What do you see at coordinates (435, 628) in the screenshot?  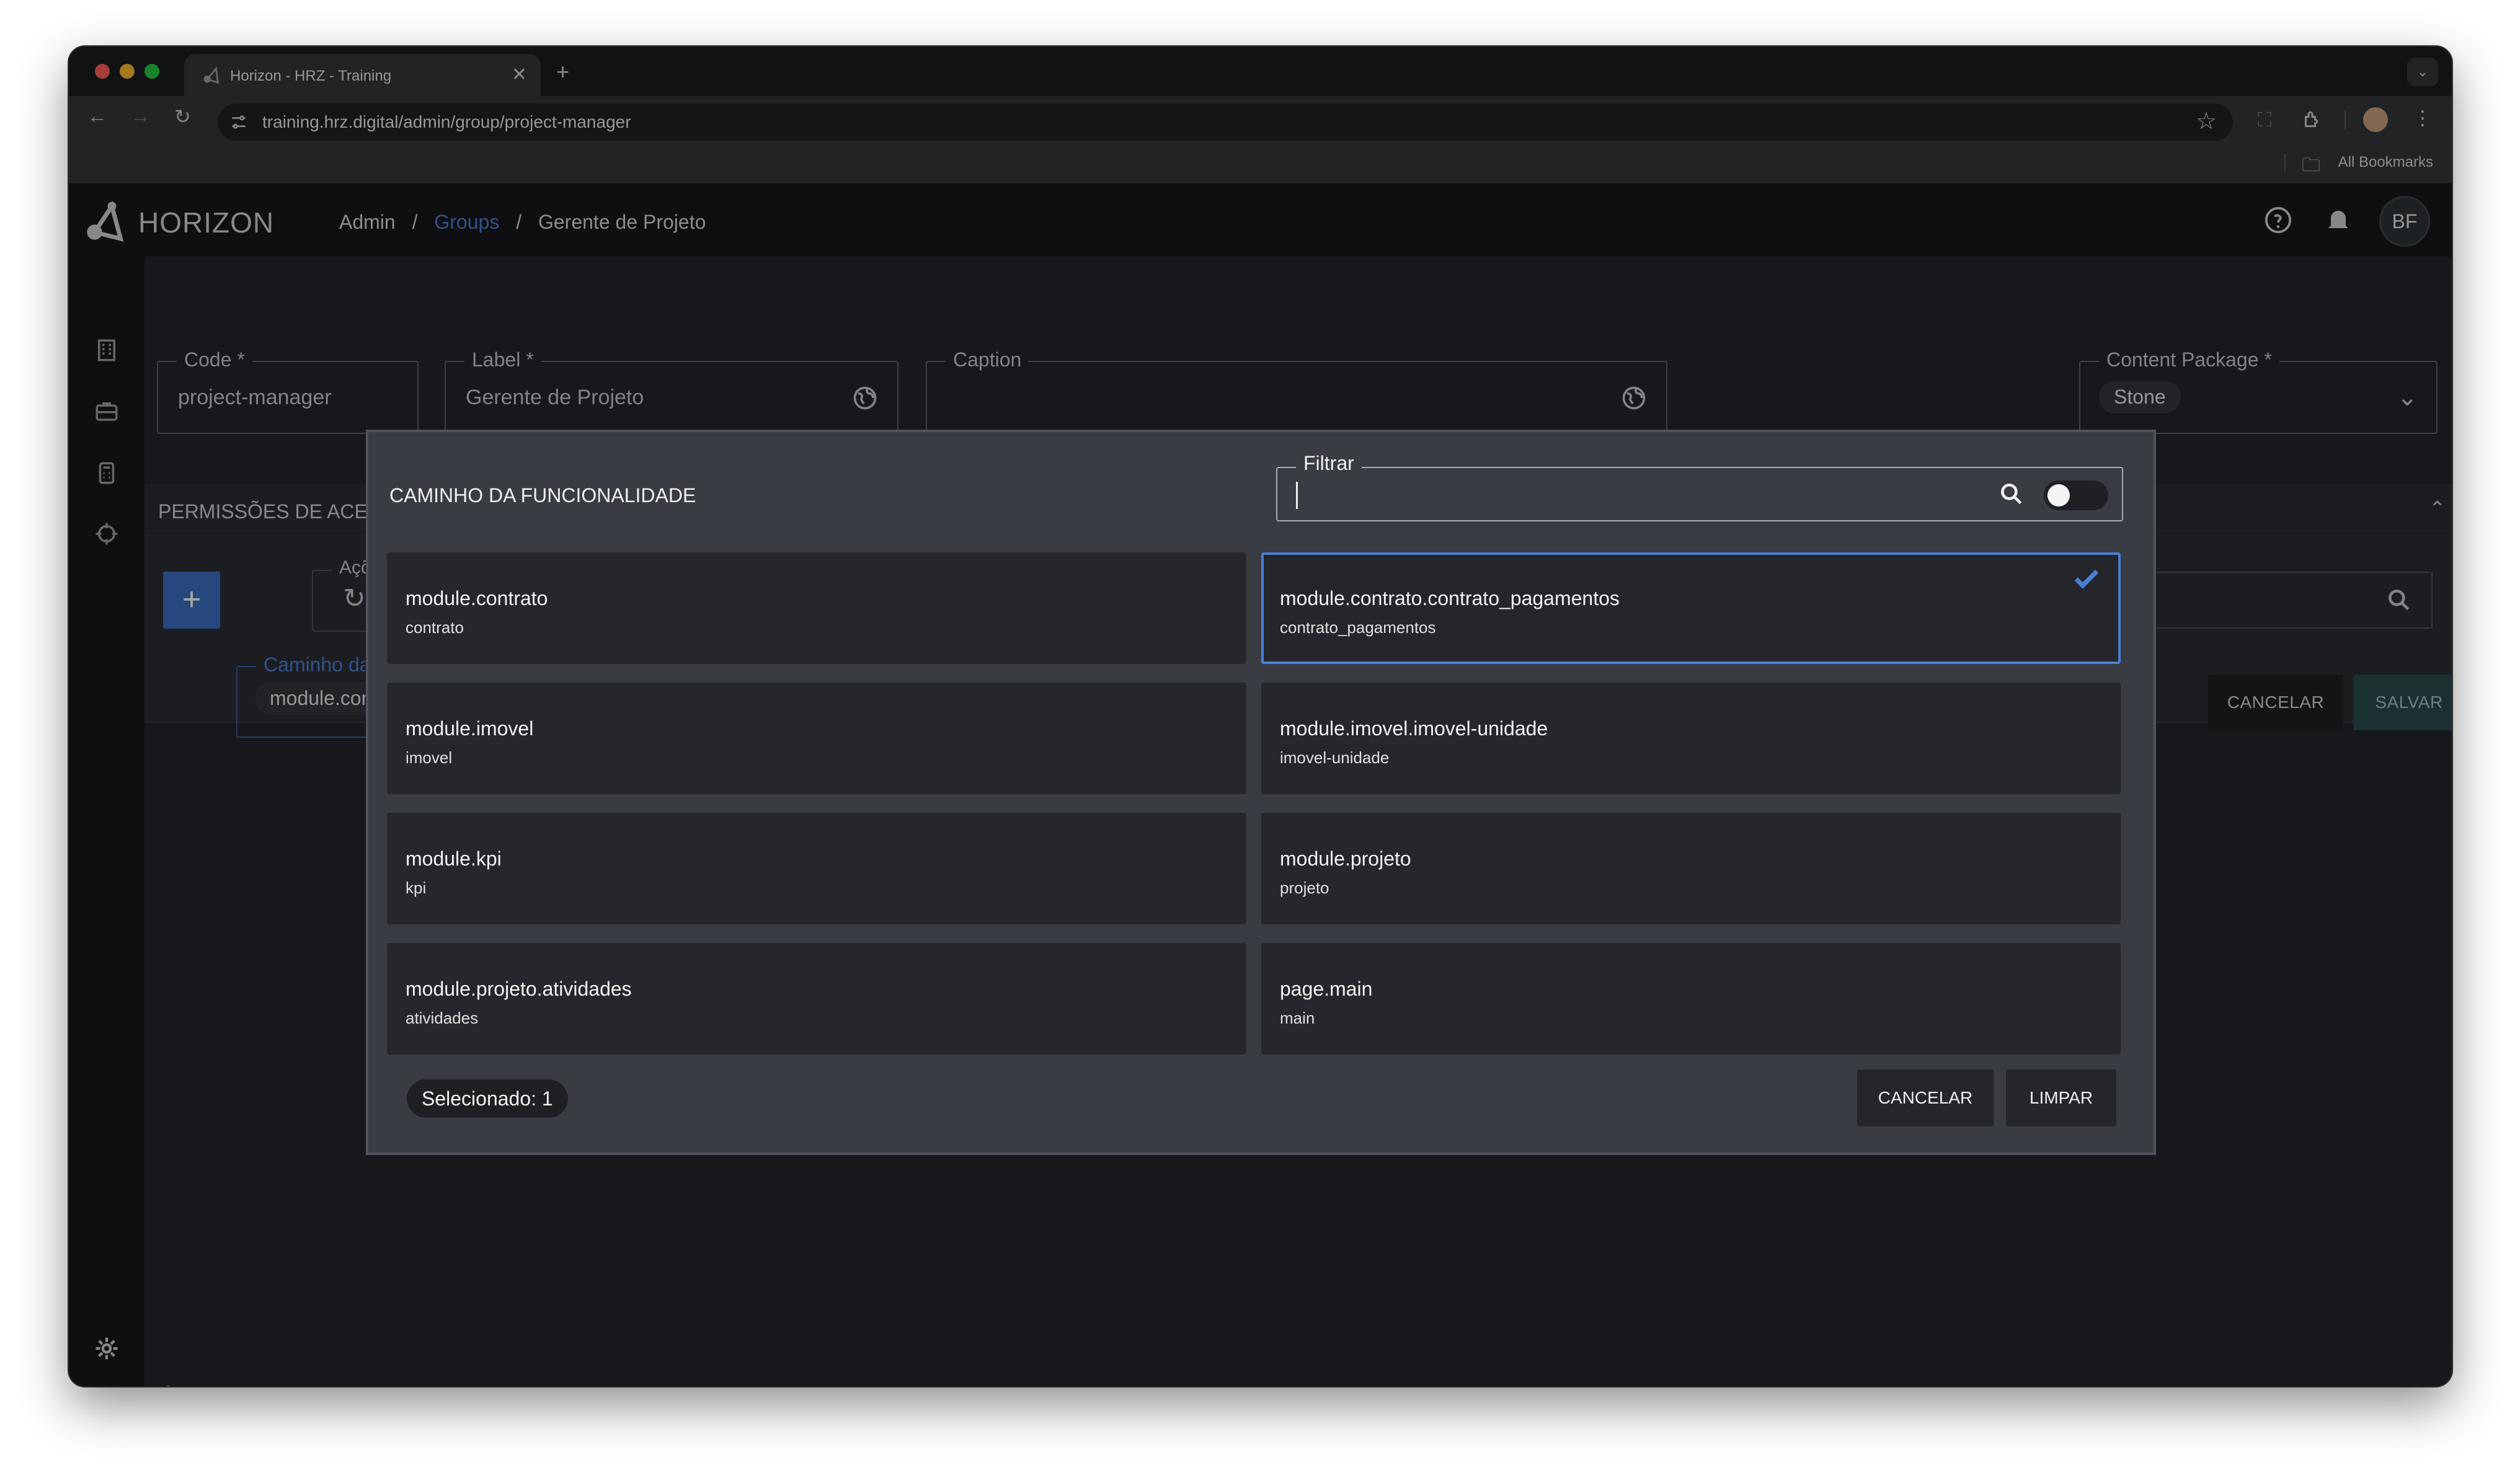 I see `feature-card-subtitle: contrato` at bounding box center [435, 628].